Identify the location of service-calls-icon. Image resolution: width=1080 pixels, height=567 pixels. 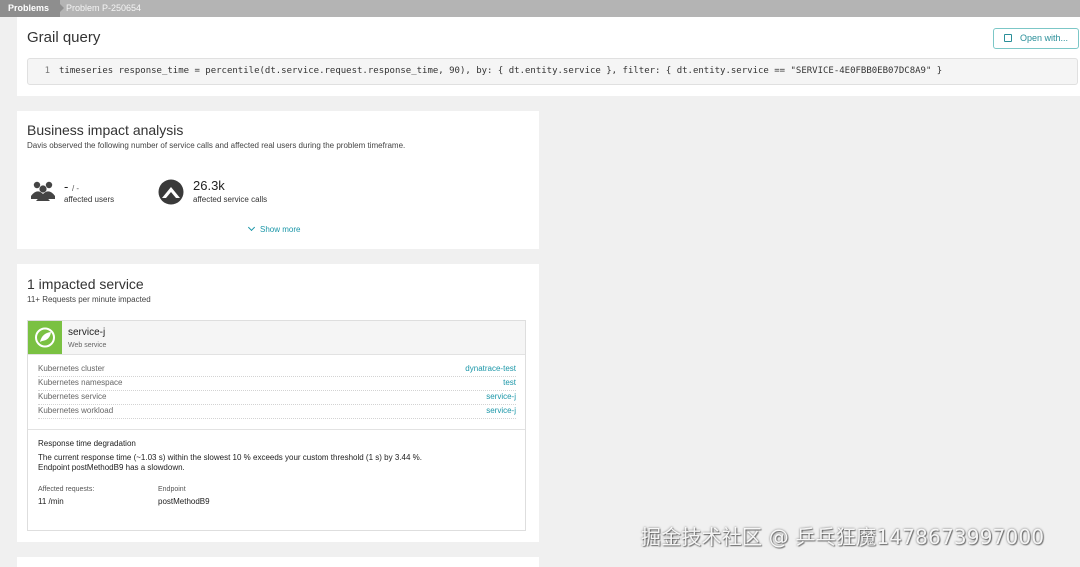
(171, 192).